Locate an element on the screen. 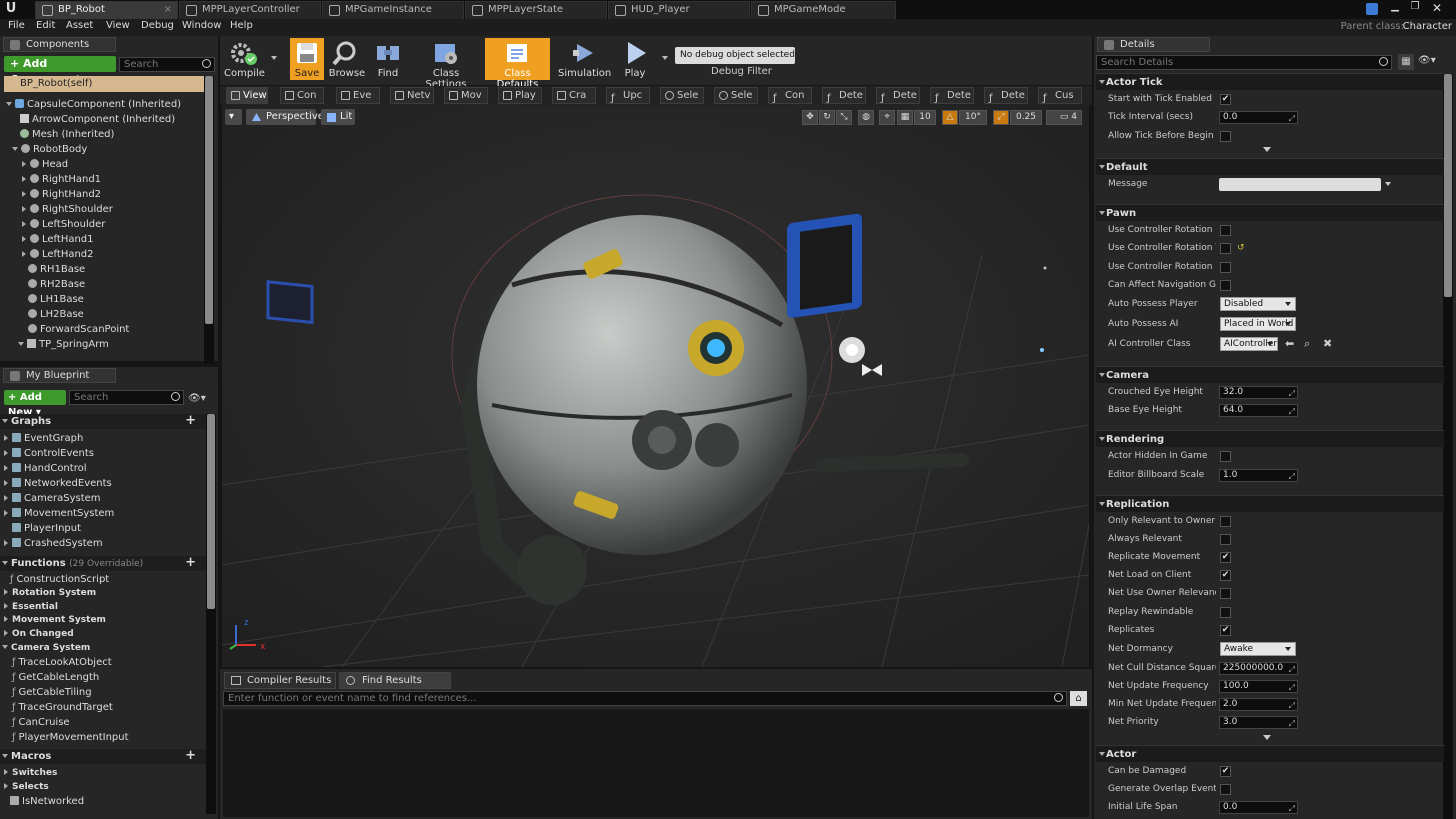 The image size is (1456, 819). function-item: ƒ ConstructionScript is located at coordinates (102, 580).